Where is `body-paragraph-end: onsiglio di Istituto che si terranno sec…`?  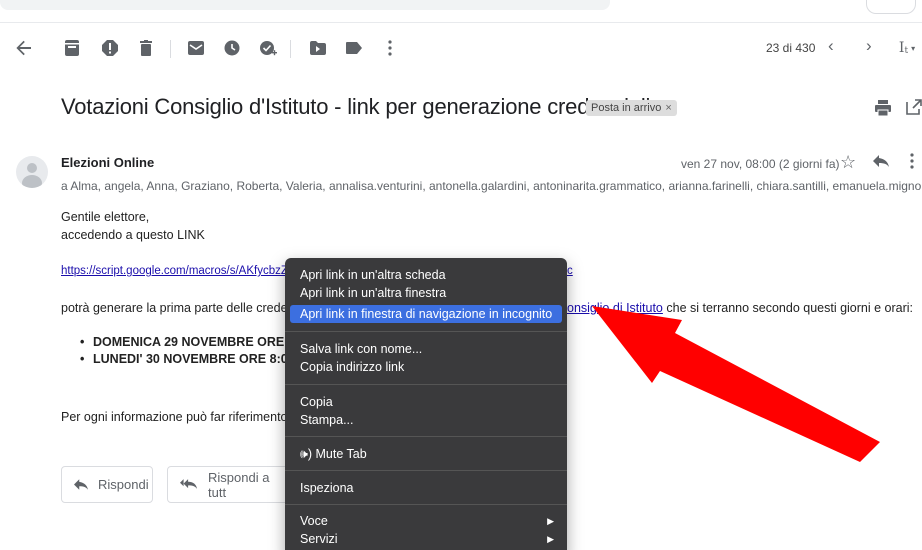
body-paragraph-end: onsiglio di Istituto che si terranno sec… is located at coordinates (740, 308).